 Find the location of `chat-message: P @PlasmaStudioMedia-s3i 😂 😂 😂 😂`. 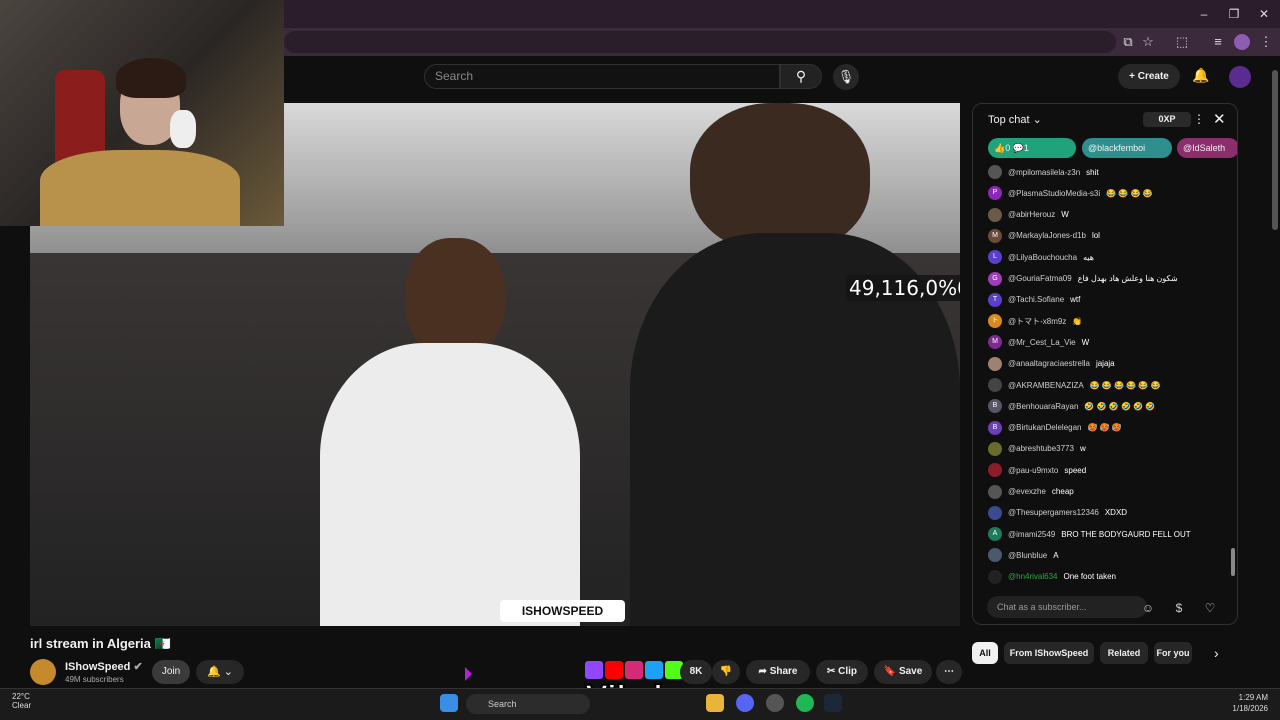

chat-message: P @PlasmaStudioMedia-s3i 😂 😂 😂 😂 is located at coordinates (1070, 193).